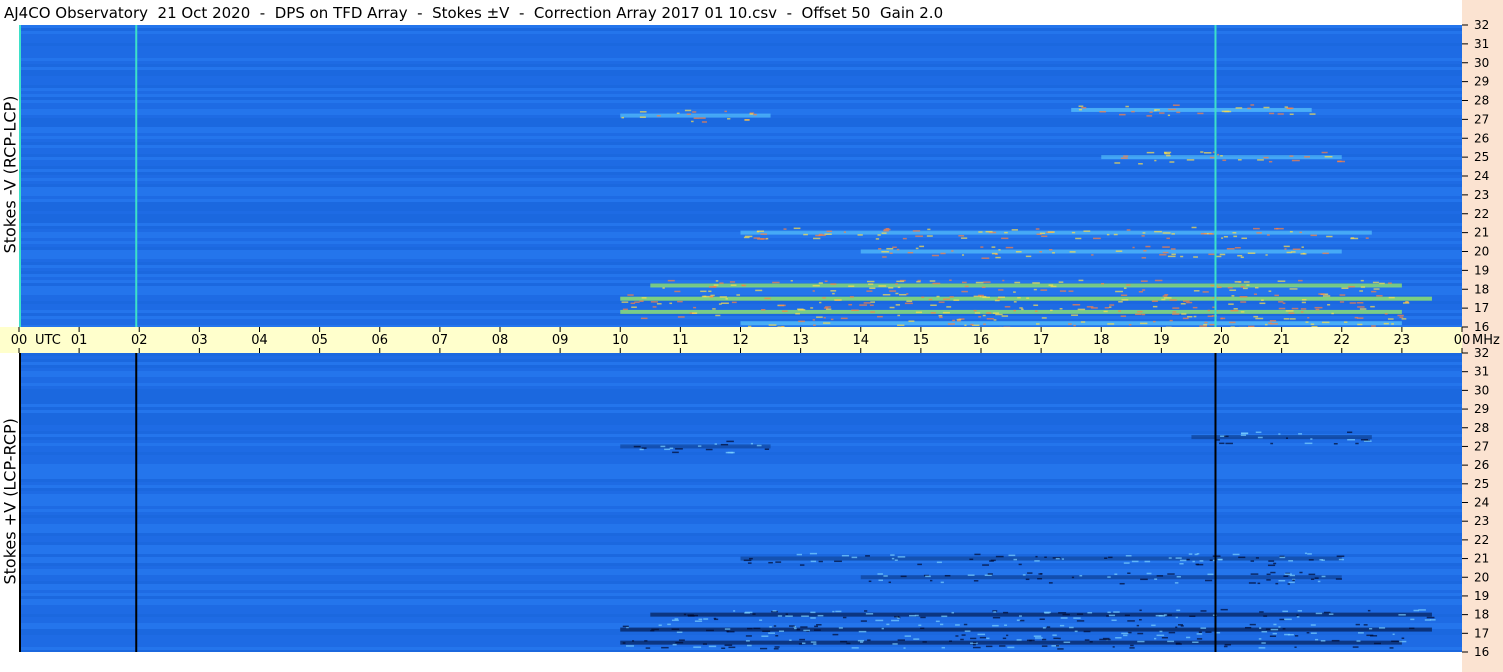  What do you see at coordinates (1475, 502) in the screenshot?
I see `frequency-axis-bottom: 16 17 18 19 20 21 22 23 24 25 26 27 28 29 30 31 32` at bounding box center [1475, 502].